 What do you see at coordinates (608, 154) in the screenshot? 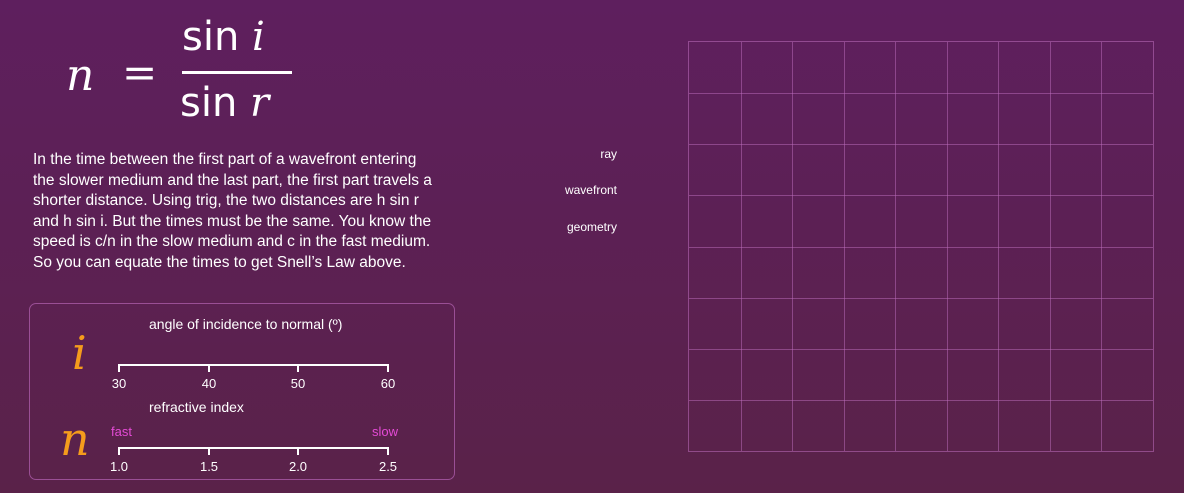
I see `ray-toggle: ray` at bounding box center [608, 154].